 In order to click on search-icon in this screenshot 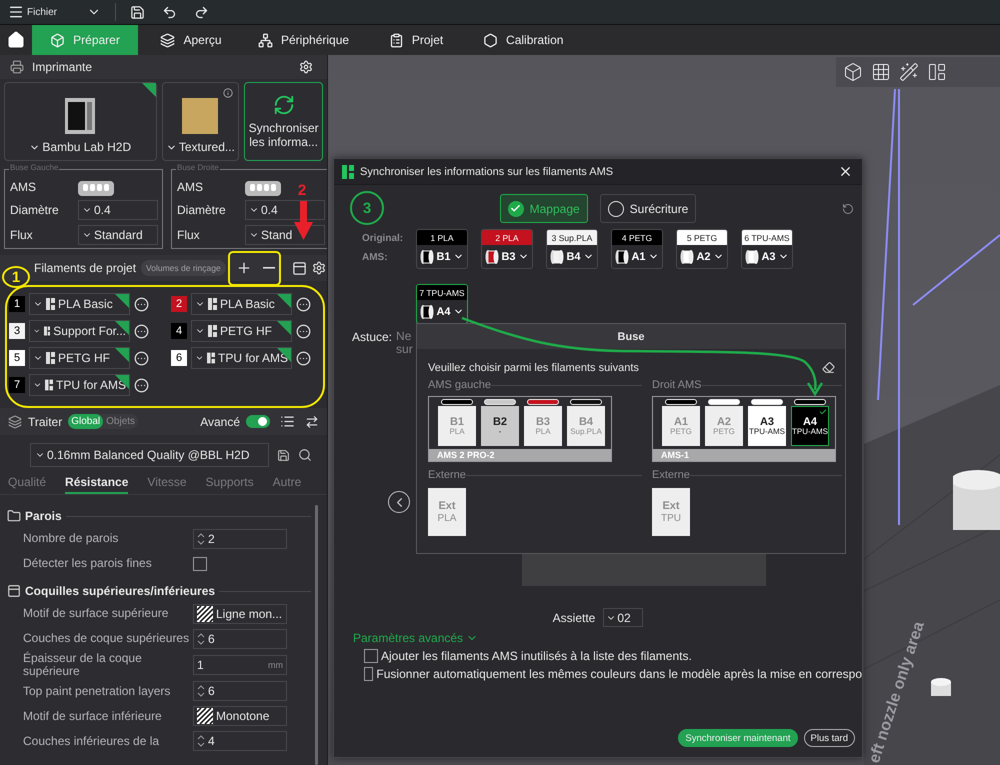, I will do `click(305, 455)`.